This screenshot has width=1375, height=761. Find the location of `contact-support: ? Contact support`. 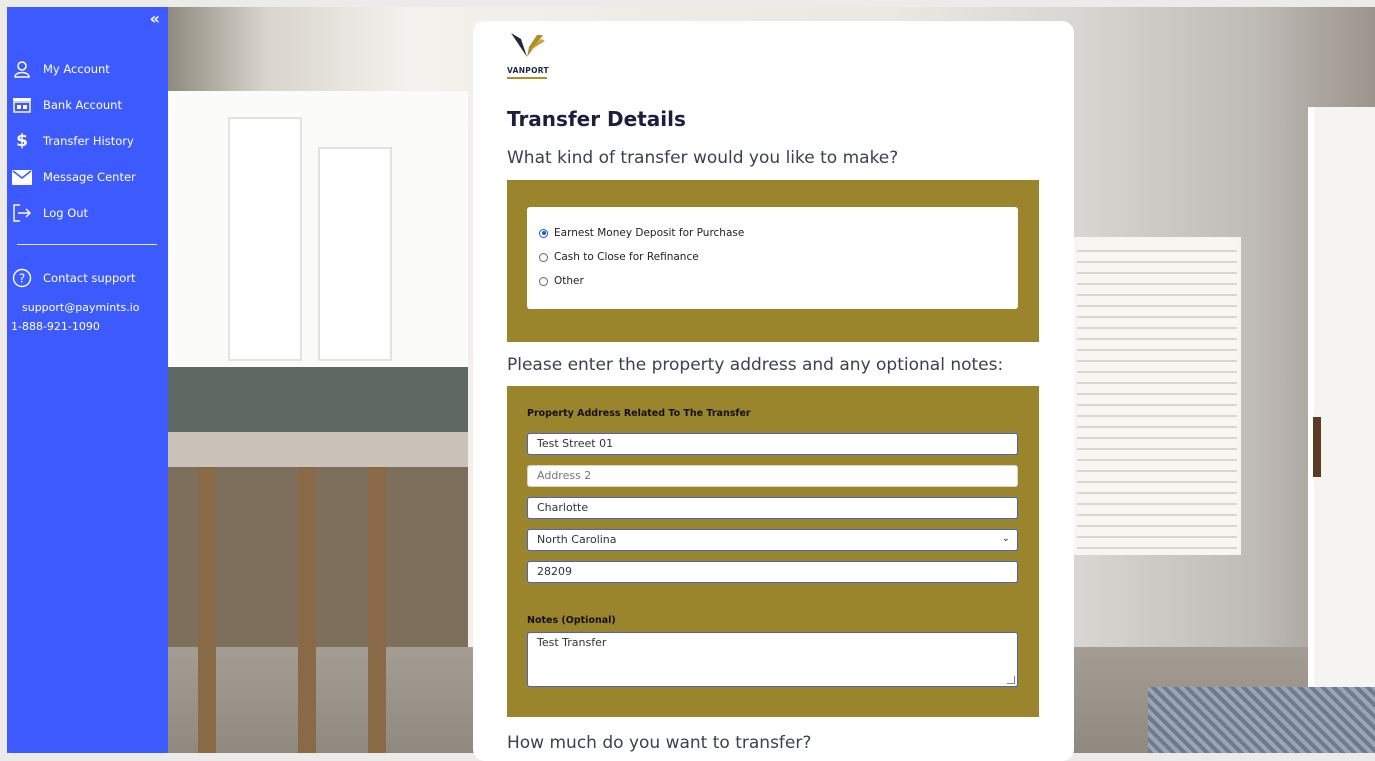

contact-support: ? Contact support is located at coordinates (73, 278).